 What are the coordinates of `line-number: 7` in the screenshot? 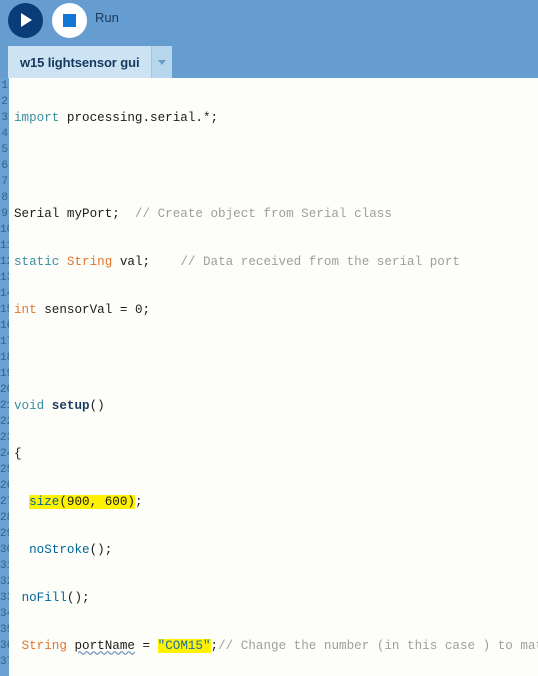 It's located at (4, 182).